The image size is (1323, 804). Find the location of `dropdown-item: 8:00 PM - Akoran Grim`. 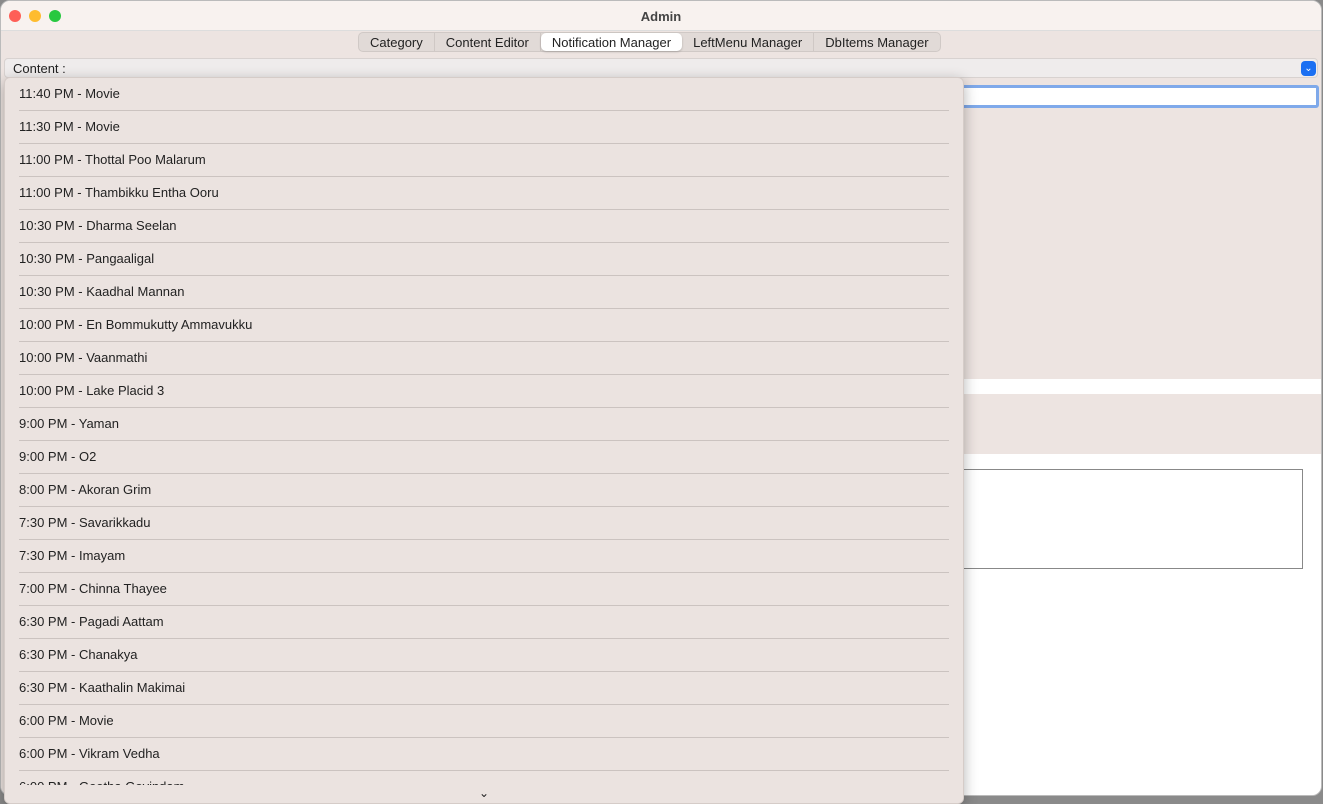

dropdown-item: 8:00 PM - Akoran Grim is located at coordinates (484, 490).